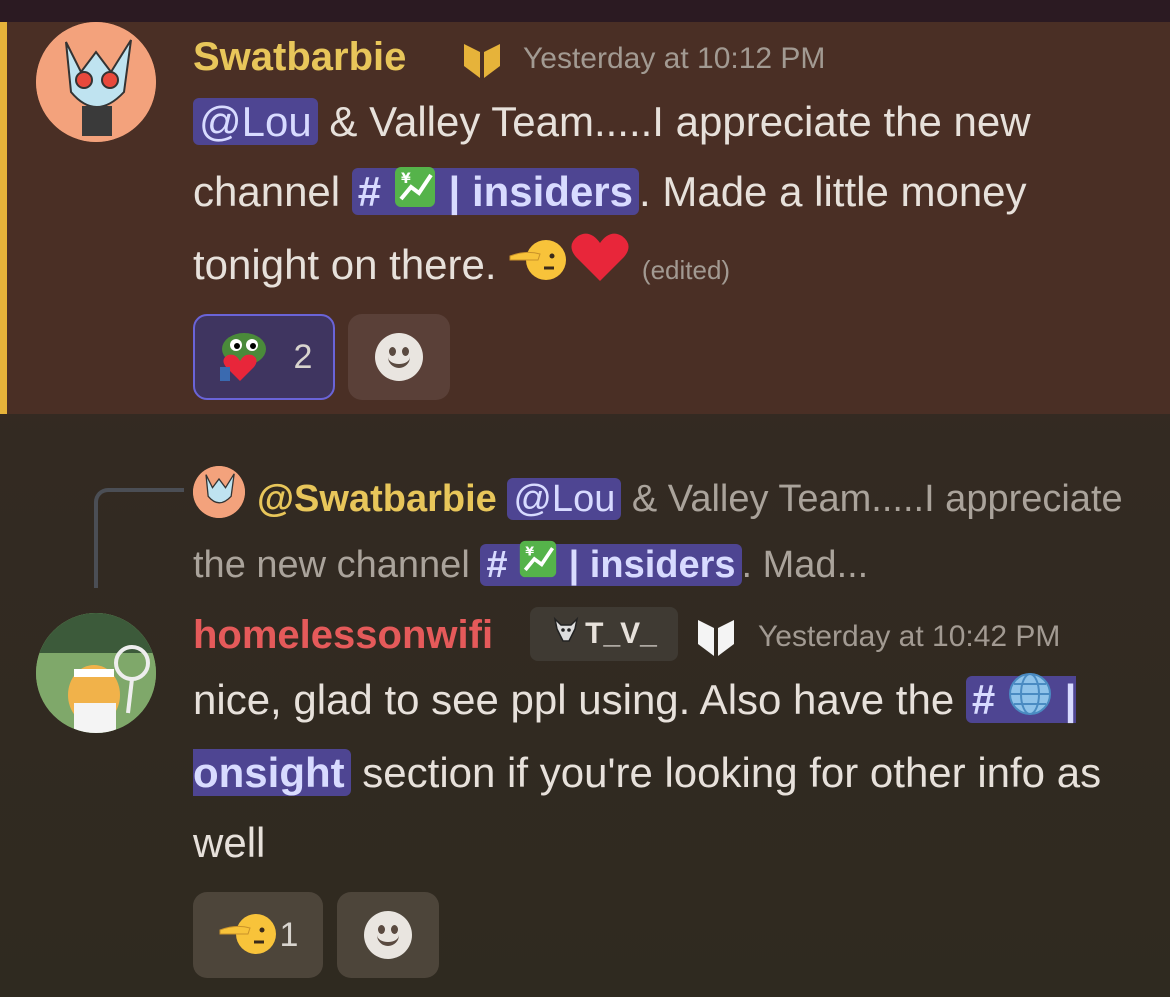  Describe the element at coordinates (909, 636) in the screenshot. I see `timestamp: Yesterday at 10:42 PM` at that location.